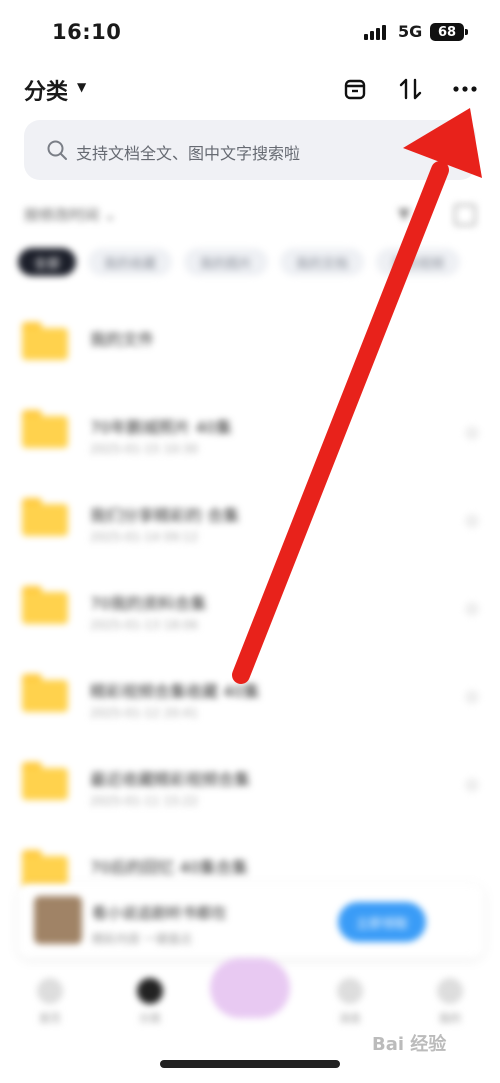 This screenshot has height=1083, width=500. I want to click on list-item: 精彩视频合集收藏 40集 2025-01-12 20:41, so click(250, 700).